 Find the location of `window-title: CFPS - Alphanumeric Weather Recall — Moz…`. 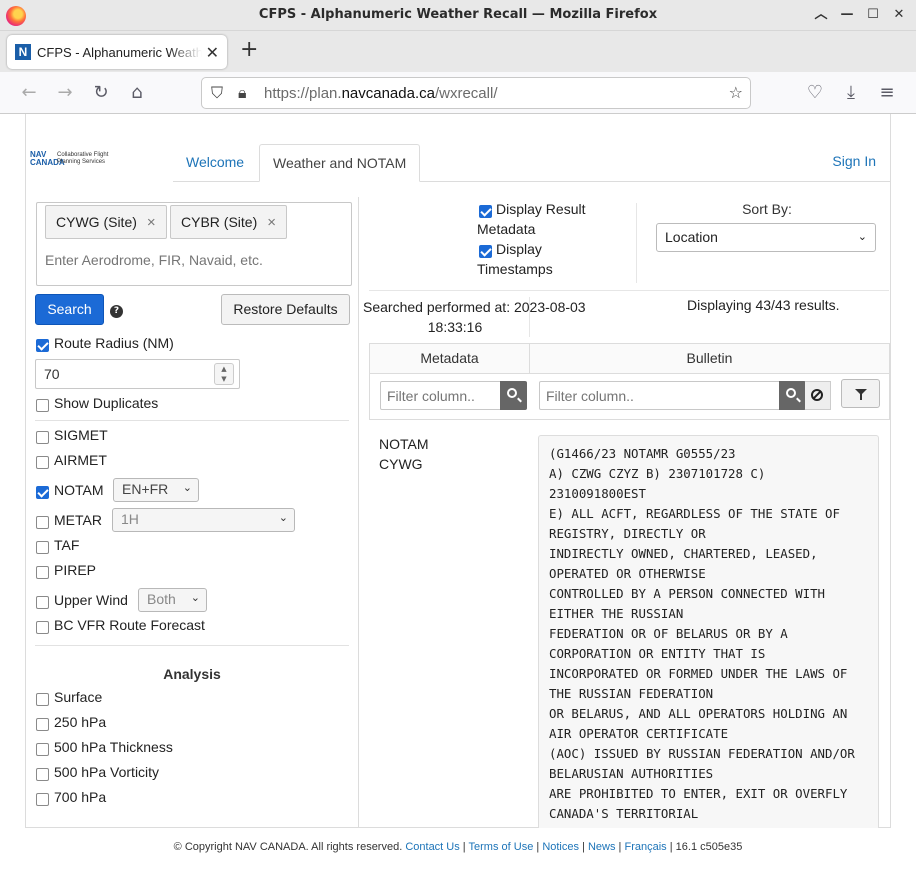

window-title: CFPS - Alphanumeric Weather Recall — Moz… is located at coordinates (458, 14).